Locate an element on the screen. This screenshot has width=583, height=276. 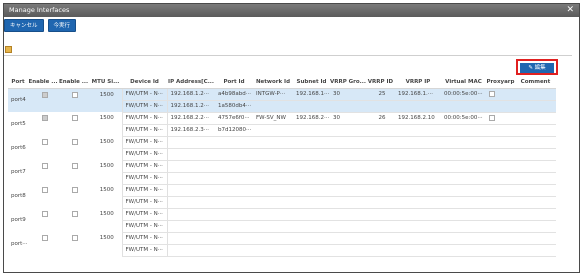
column-header: VRRP IP is located at coordinates (417, 82).